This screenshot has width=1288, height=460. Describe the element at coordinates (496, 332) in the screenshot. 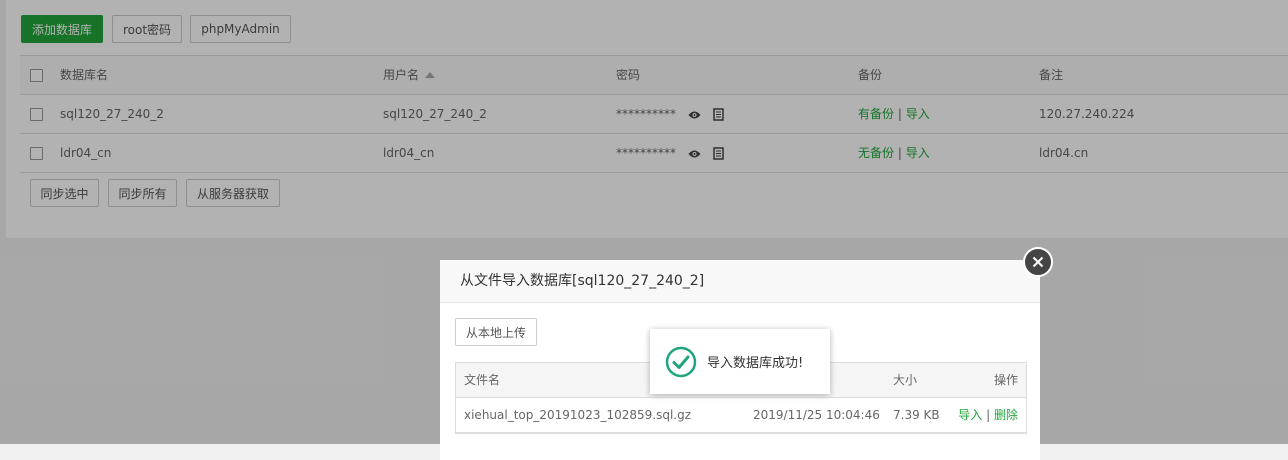

I see `upload-local-button: 从本地上传` at that location.